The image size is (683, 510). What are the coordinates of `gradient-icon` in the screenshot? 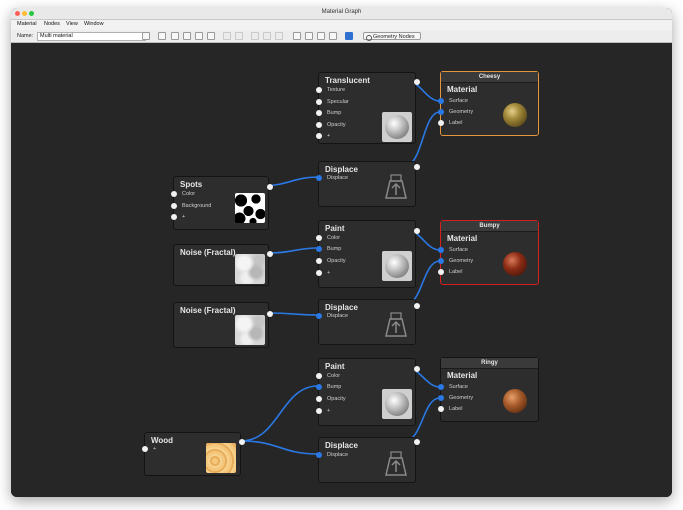 It's located at (175, 36).